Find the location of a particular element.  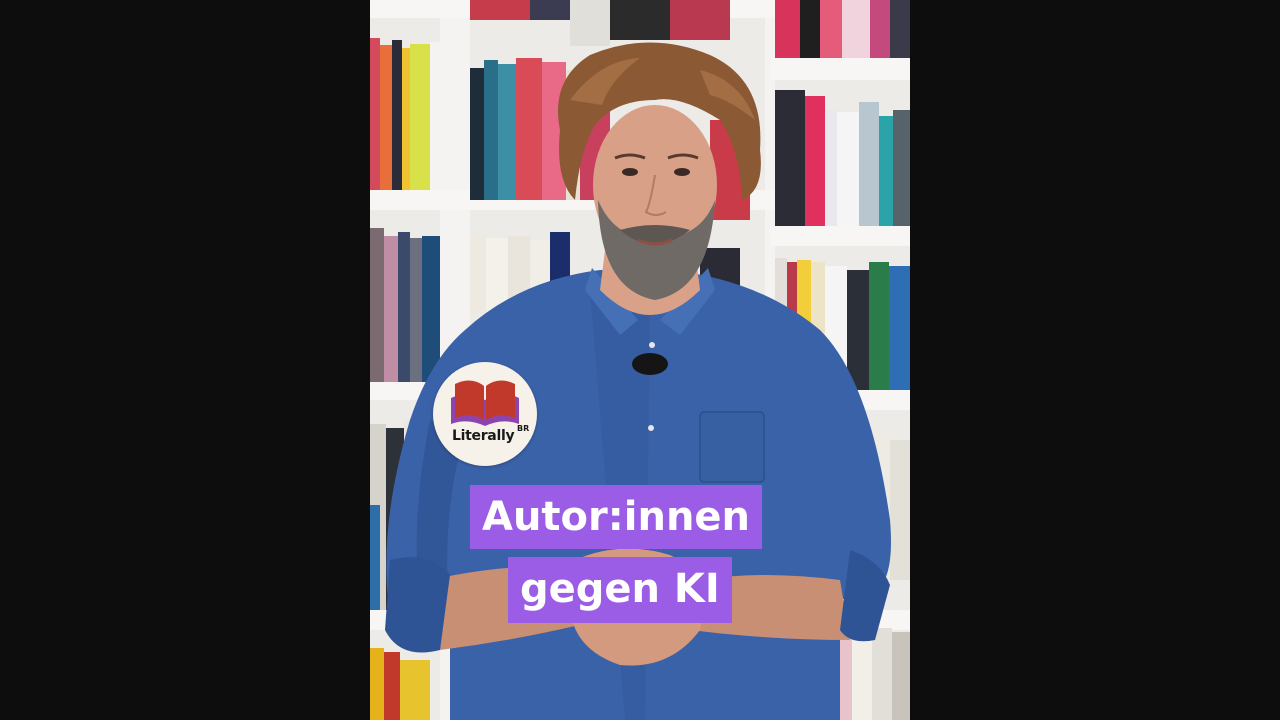

logo-sub: BR is located at coordinates (523, 428).